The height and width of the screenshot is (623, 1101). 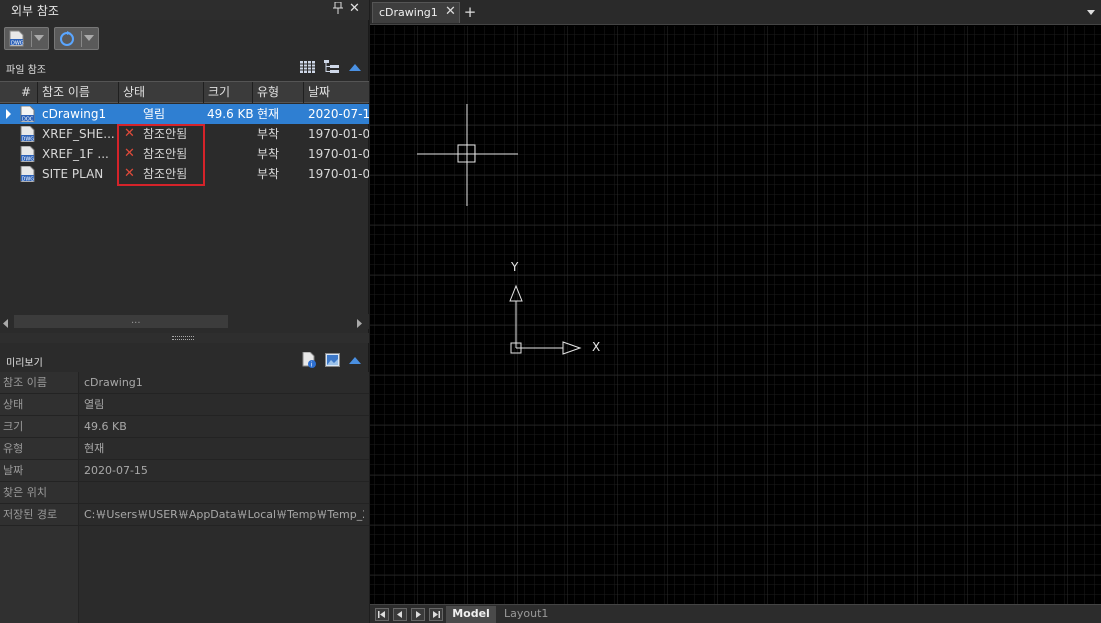 What do you see at coordinates (161, 155) in the screenshot?
I see `error-highlight-box` at bounding box center [161, 155].